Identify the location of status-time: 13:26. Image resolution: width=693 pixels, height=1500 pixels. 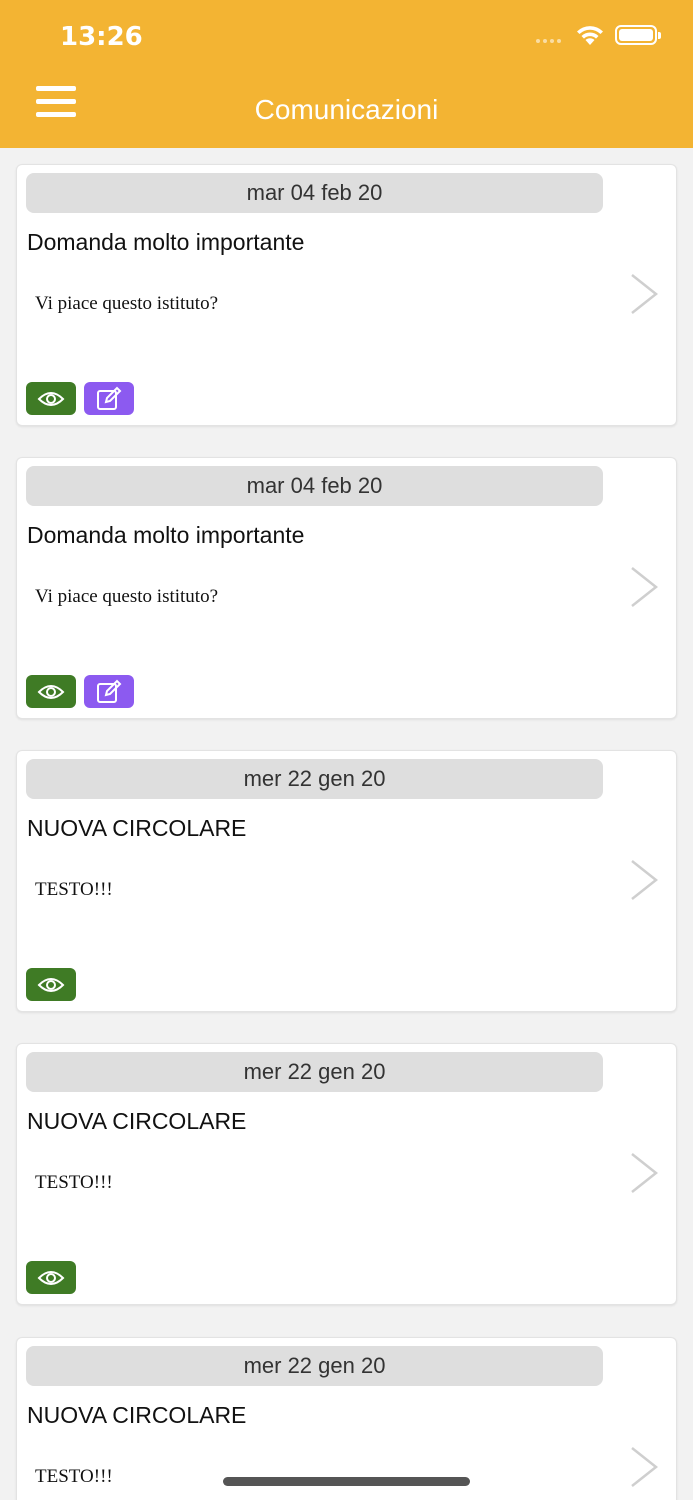
(101, 37).